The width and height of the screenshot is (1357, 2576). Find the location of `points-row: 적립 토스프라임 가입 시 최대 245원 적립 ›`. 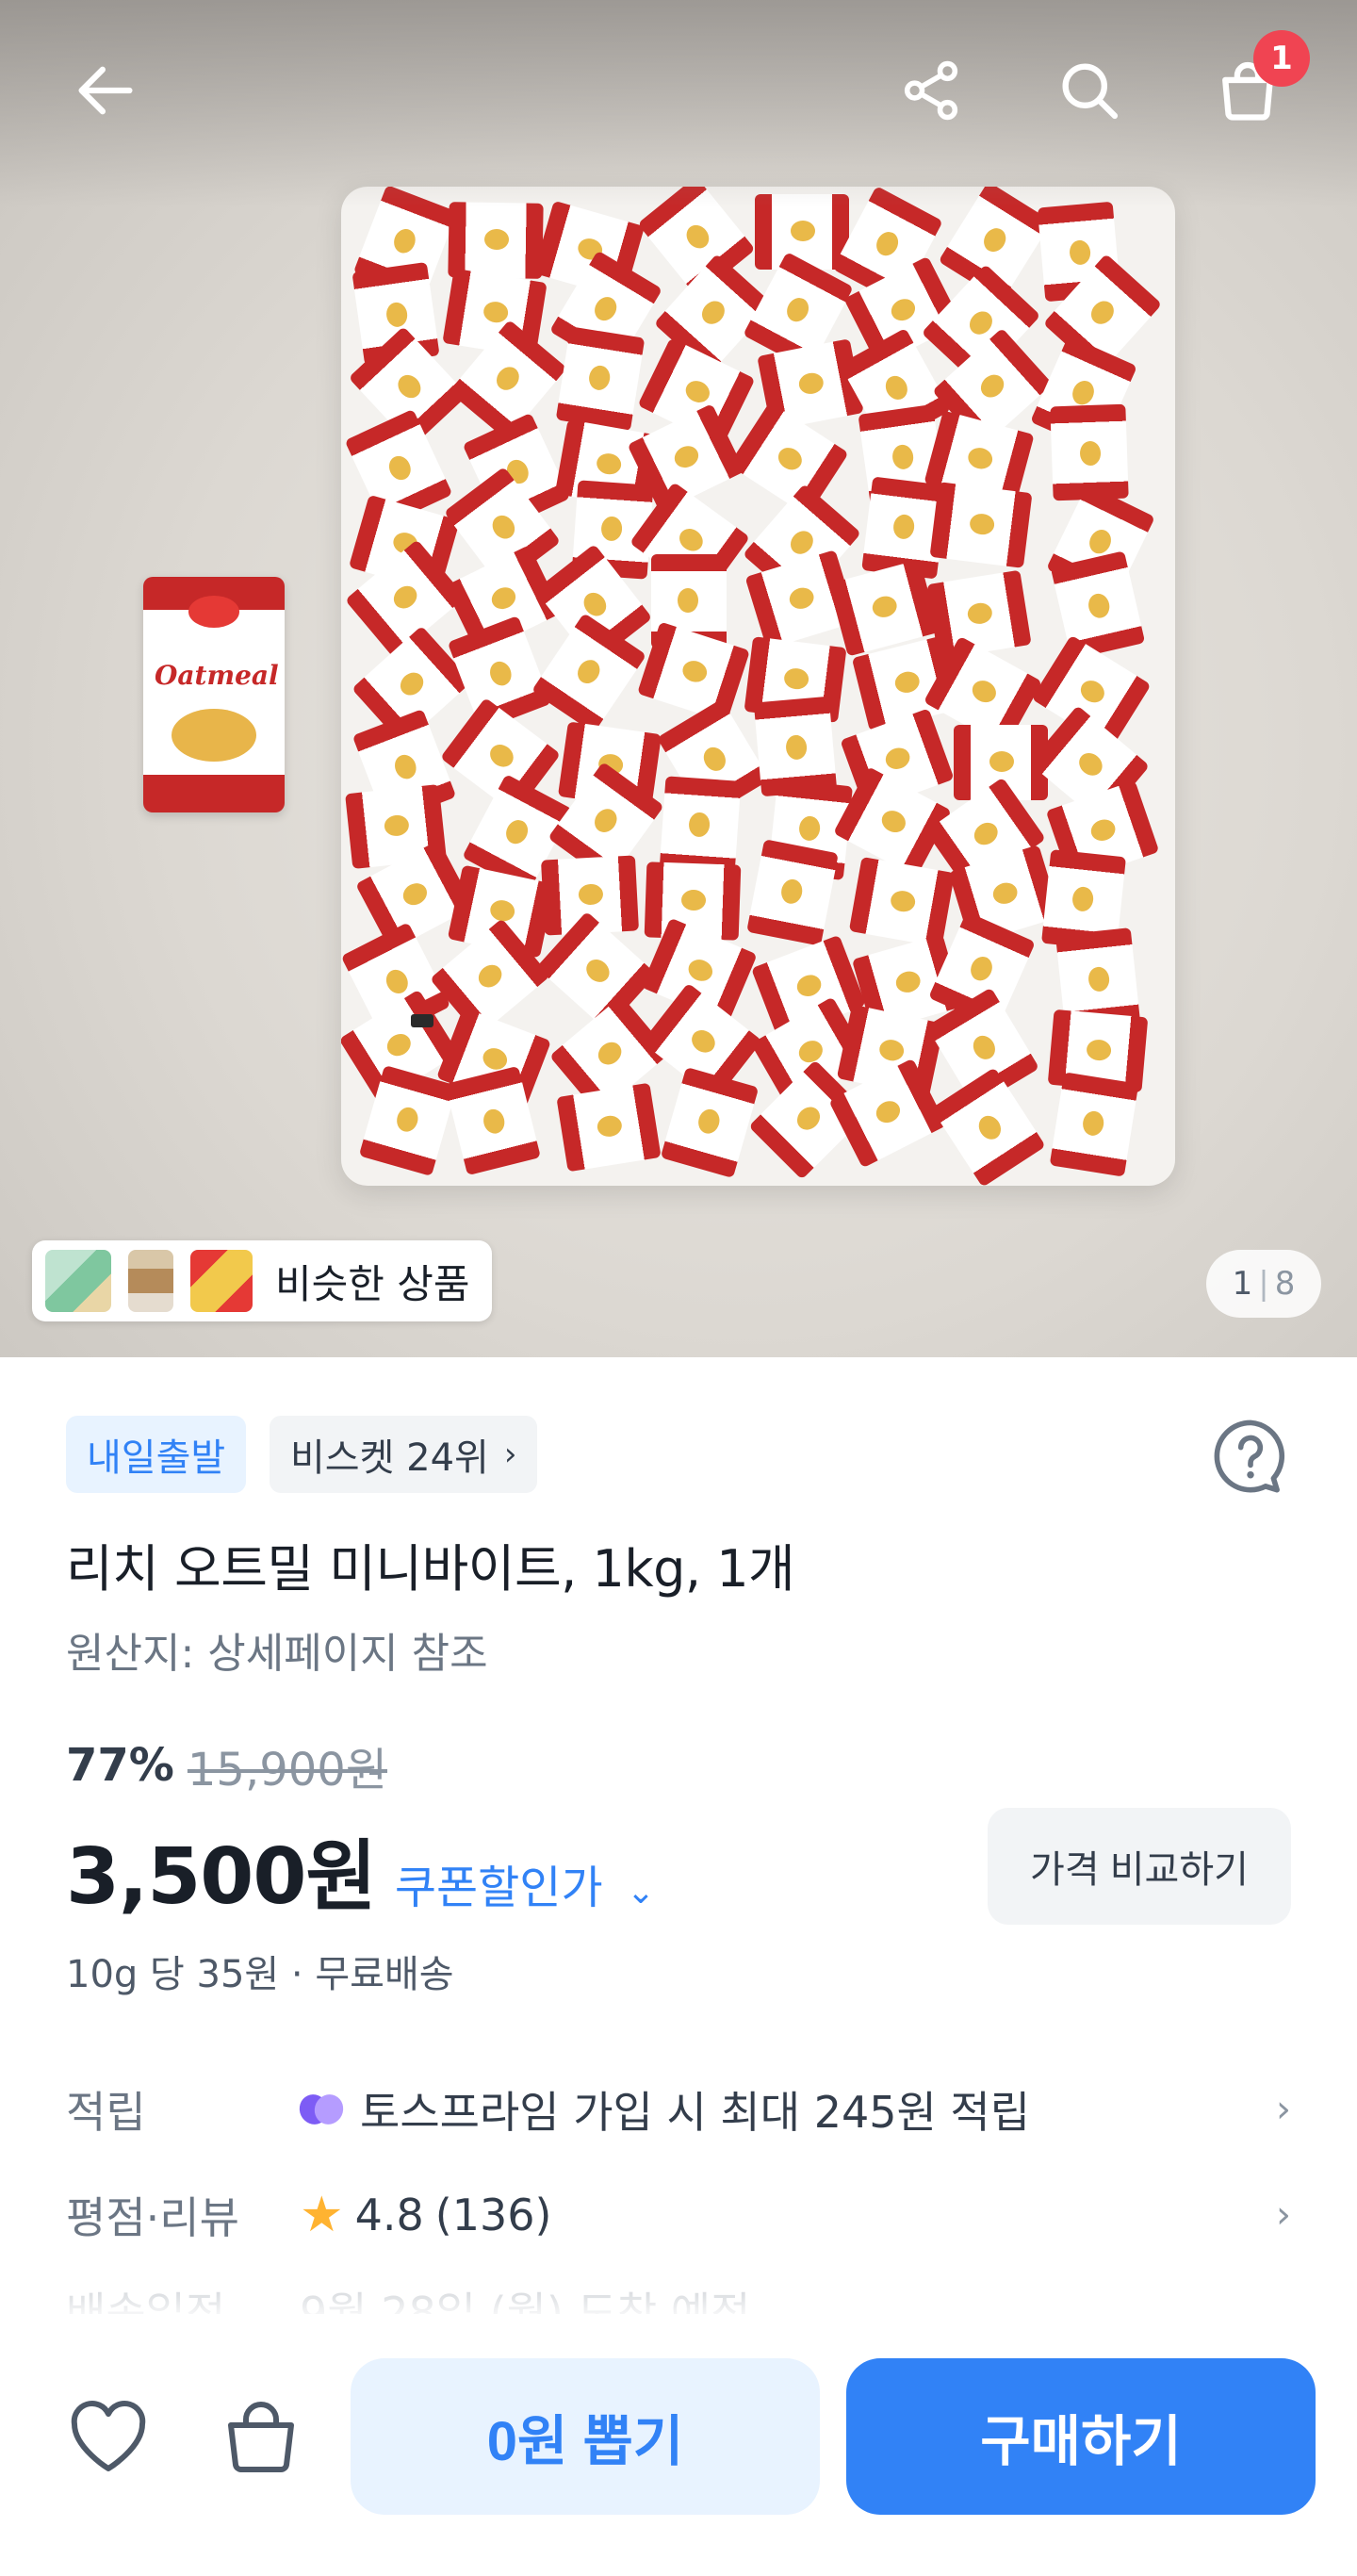

points-row: 적립 토스프라임 가입 시 최대 245원 적립 › is located at coordinates (678, 2109).